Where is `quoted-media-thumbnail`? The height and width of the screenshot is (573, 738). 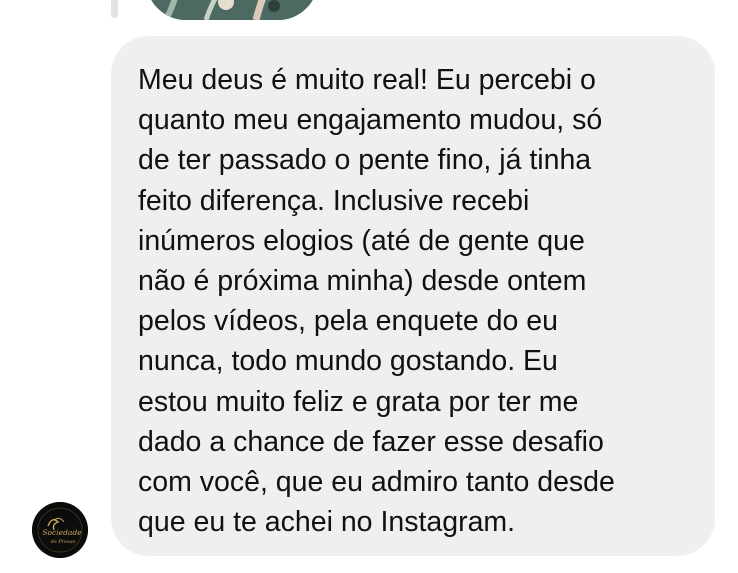 quoted-media-thumbnail is located at coordinates (232, 10).